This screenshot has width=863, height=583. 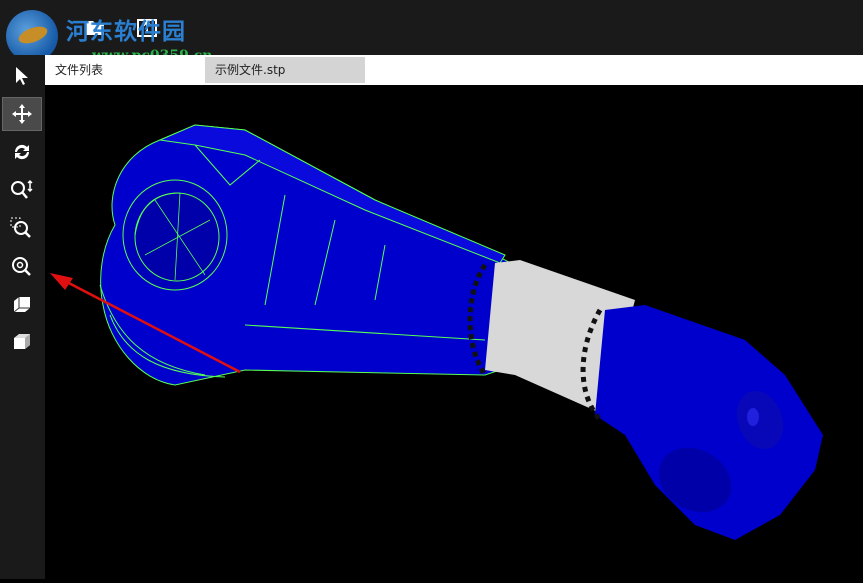 I want to click on solid-view-tool-button, so click(x=22, y=342).